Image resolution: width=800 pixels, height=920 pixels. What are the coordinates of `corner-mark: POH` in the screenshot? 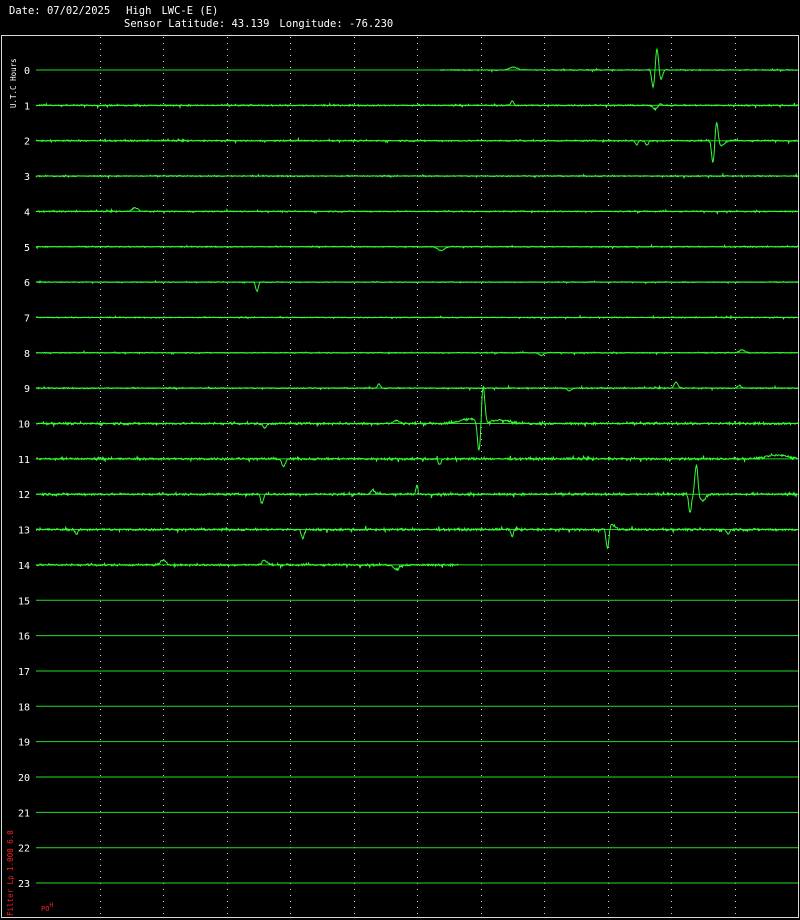 It's located at (47, 907).